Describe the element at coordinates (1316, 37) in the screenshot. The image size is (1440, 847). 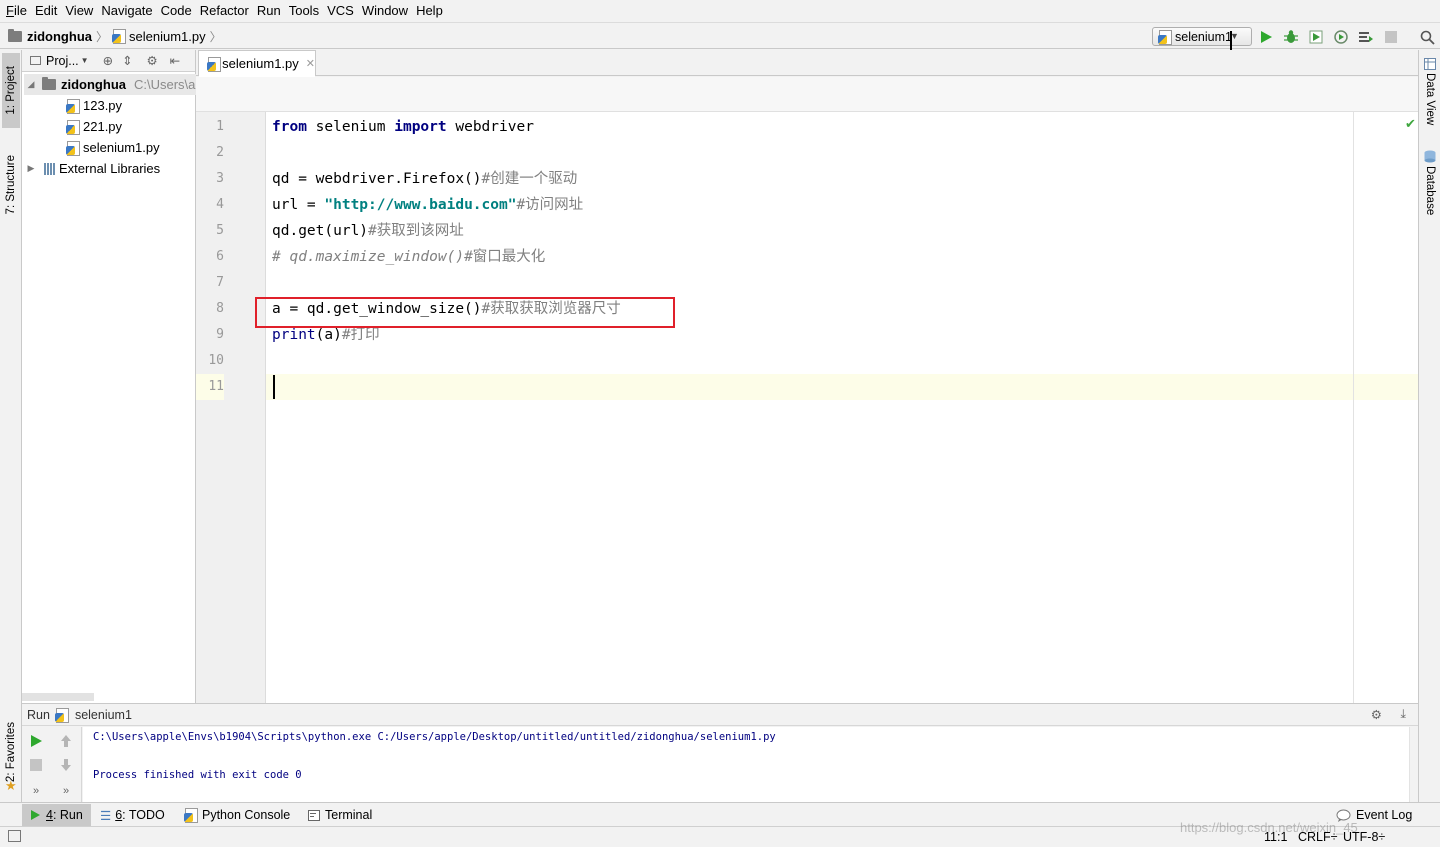
I see `coverage-icon` at that location.